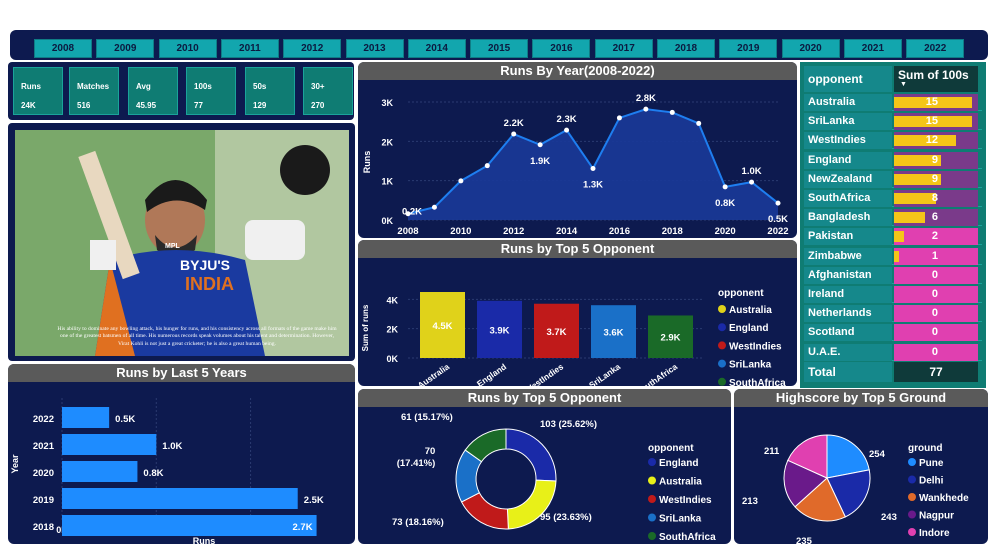 The width and height of the screenshot is (998, 555). Describe the element at coordinates (893, 179) in the screenshot. I see `table-row: NewZealand 9` at that location.